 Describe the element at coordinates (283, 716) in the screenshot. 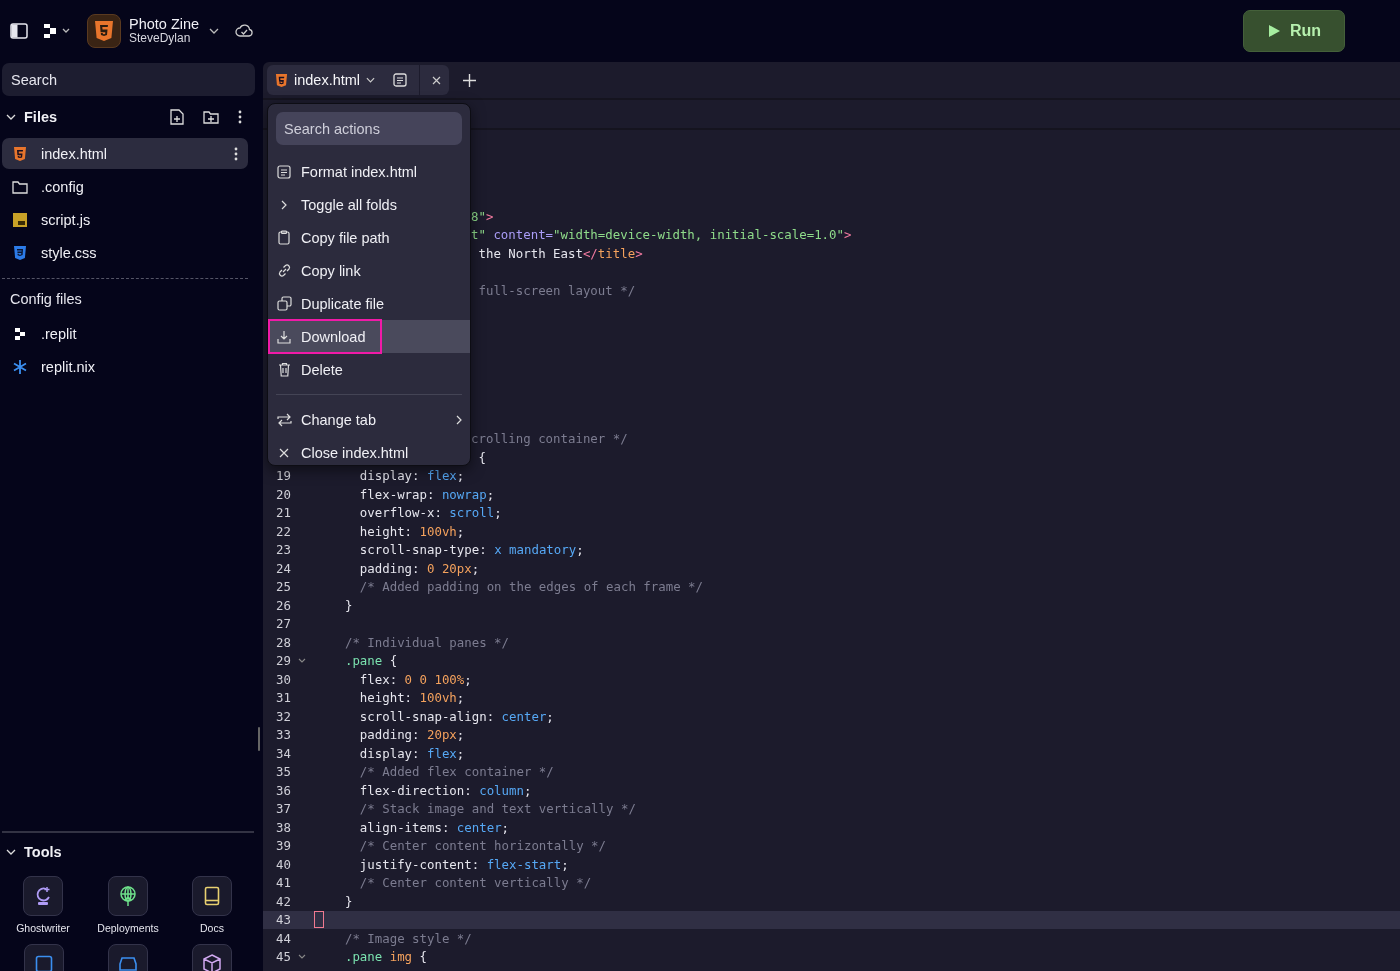

I see `line-number: 32` at that location.